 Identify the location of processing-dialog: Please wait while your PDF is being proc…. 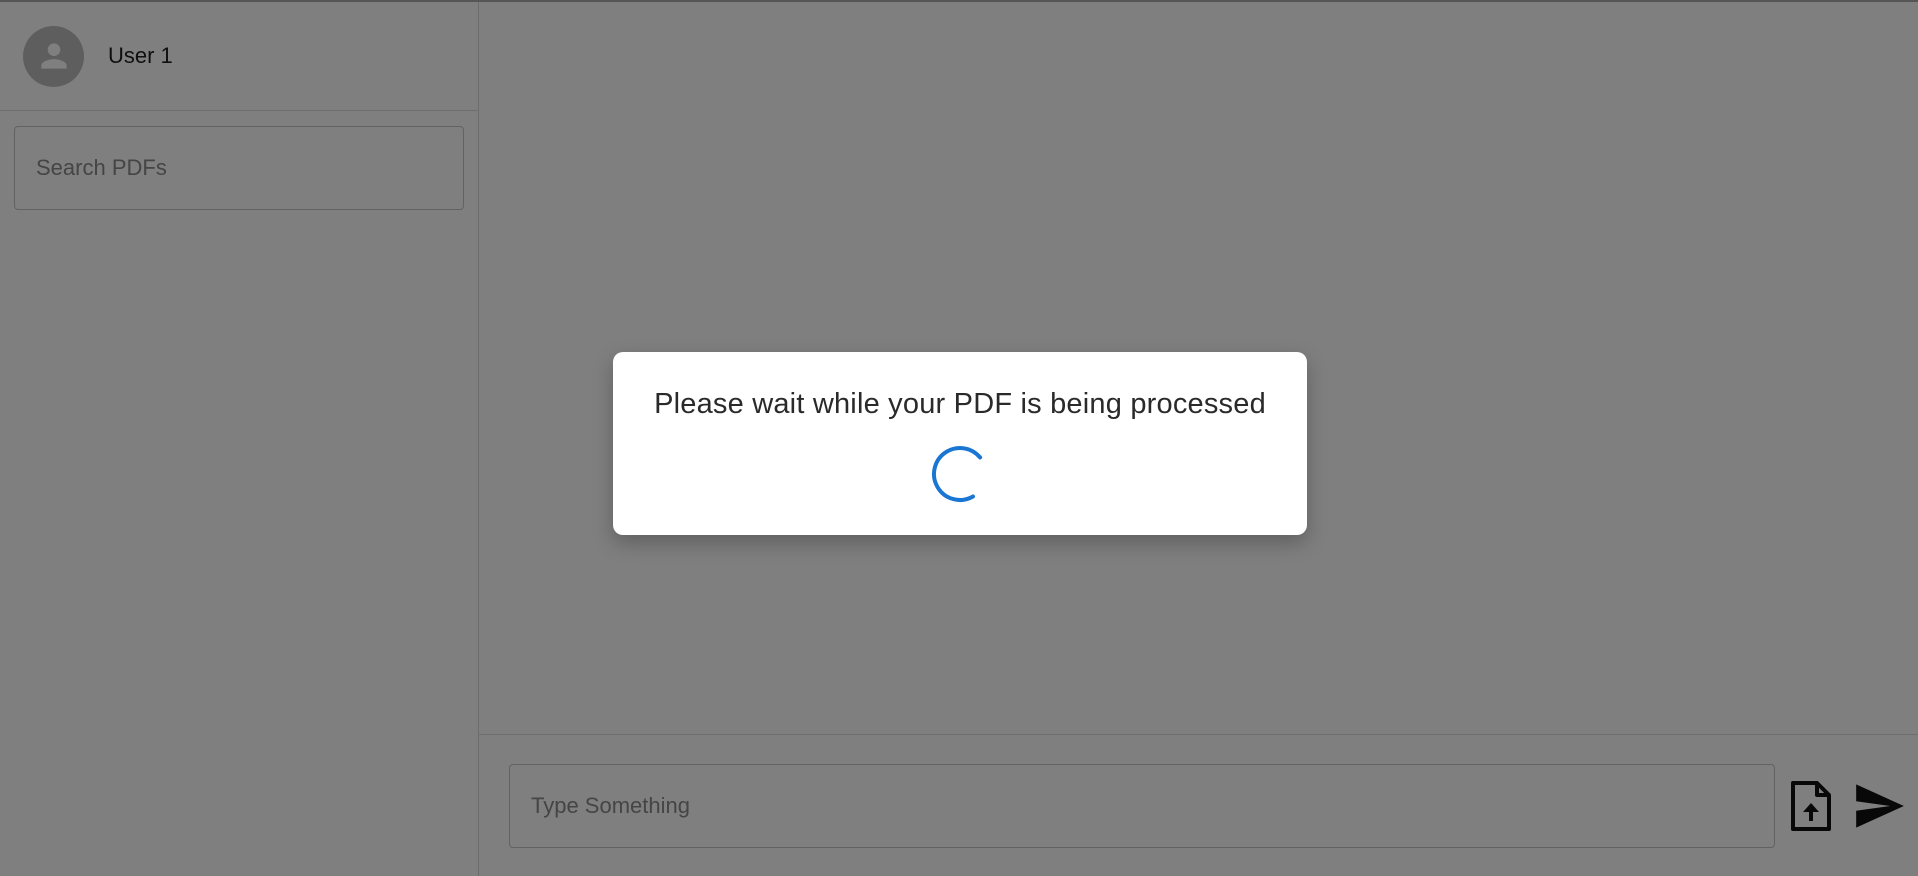
(960, 443).